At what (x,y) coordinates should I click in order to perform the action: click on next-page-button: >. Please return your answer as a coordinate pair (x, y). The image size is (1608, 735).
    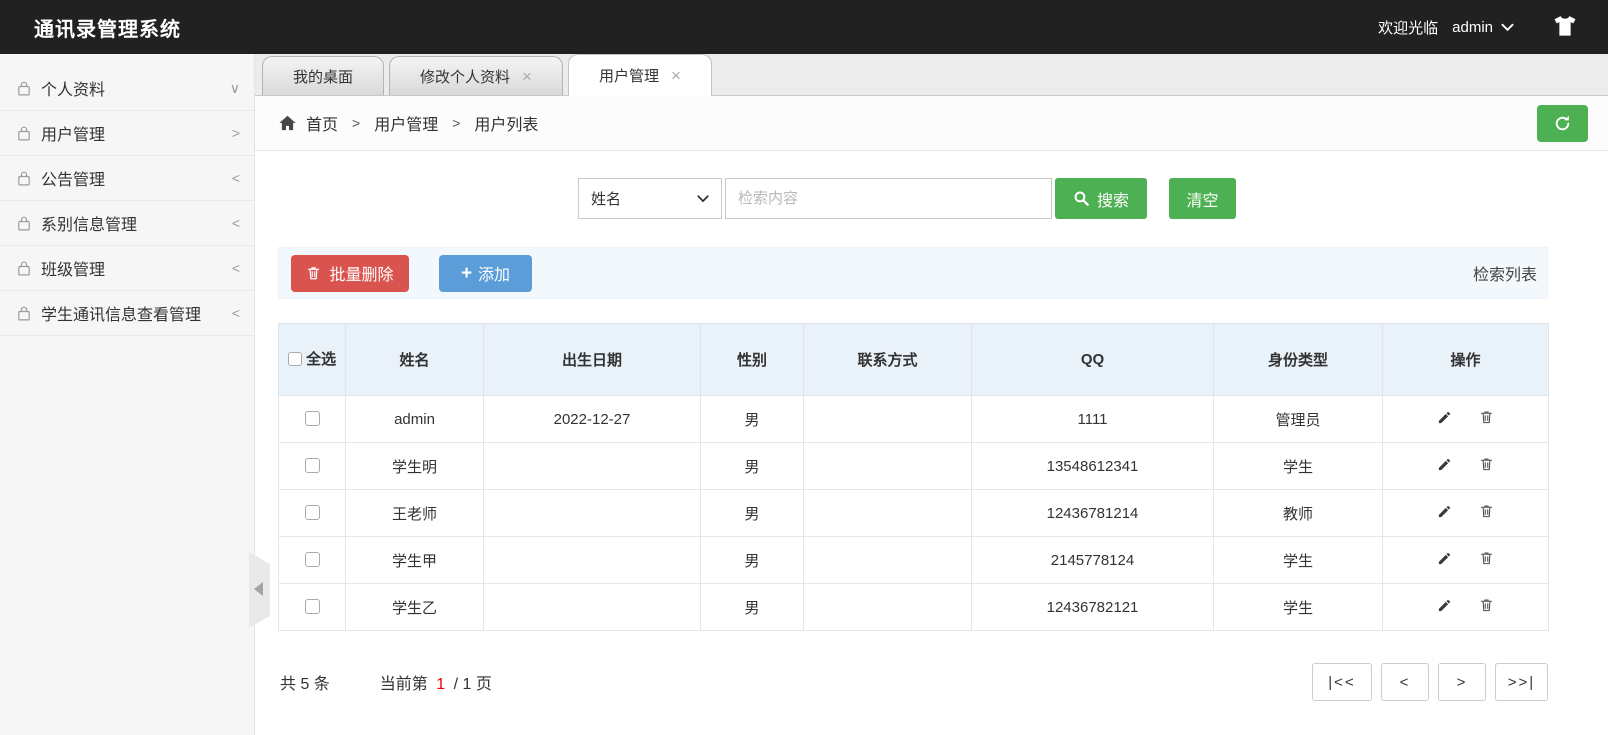
    Looking at the image, I should click on (1462, 682).